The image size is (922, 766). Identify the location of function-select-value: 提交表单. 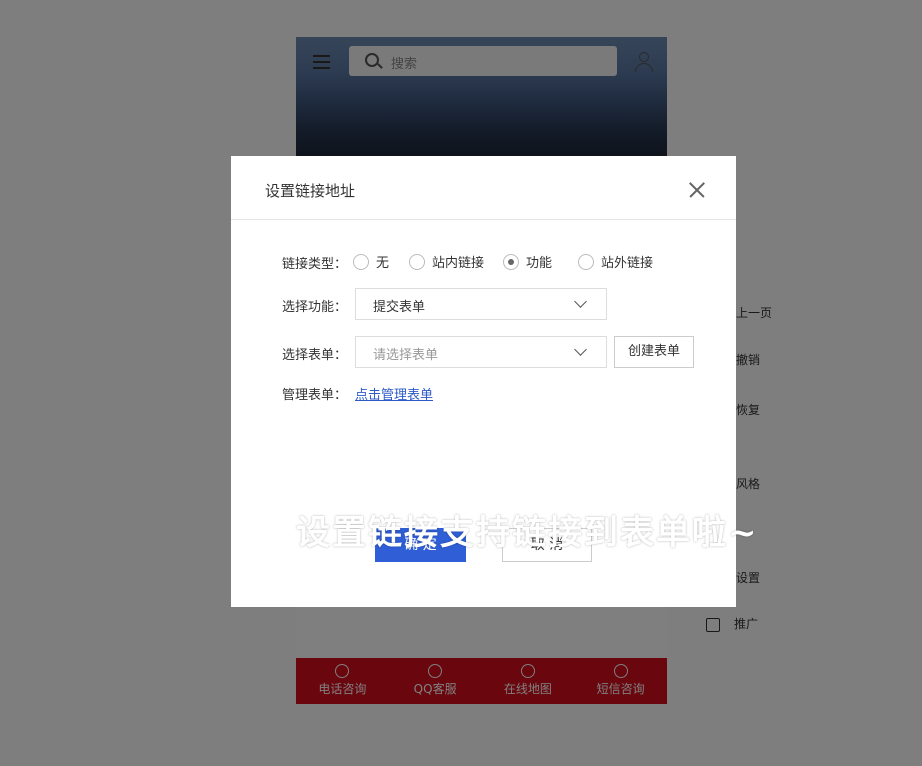
(399, 307).